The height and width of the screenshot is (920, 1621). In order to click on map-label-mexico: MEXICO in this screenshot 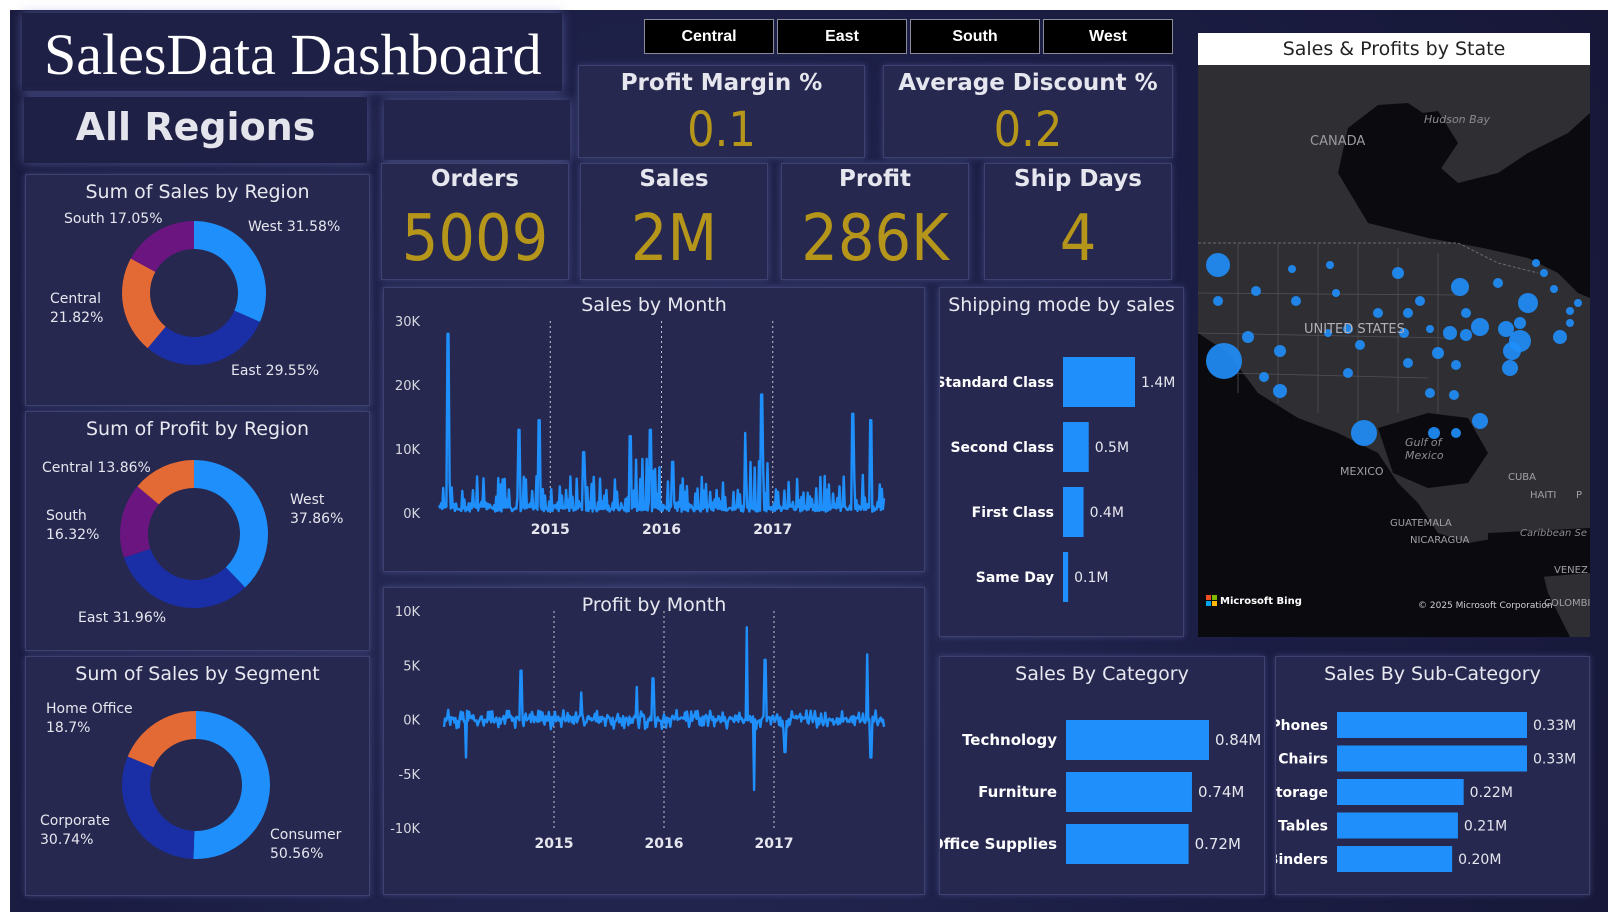, I will do `click(1362, 471)`.